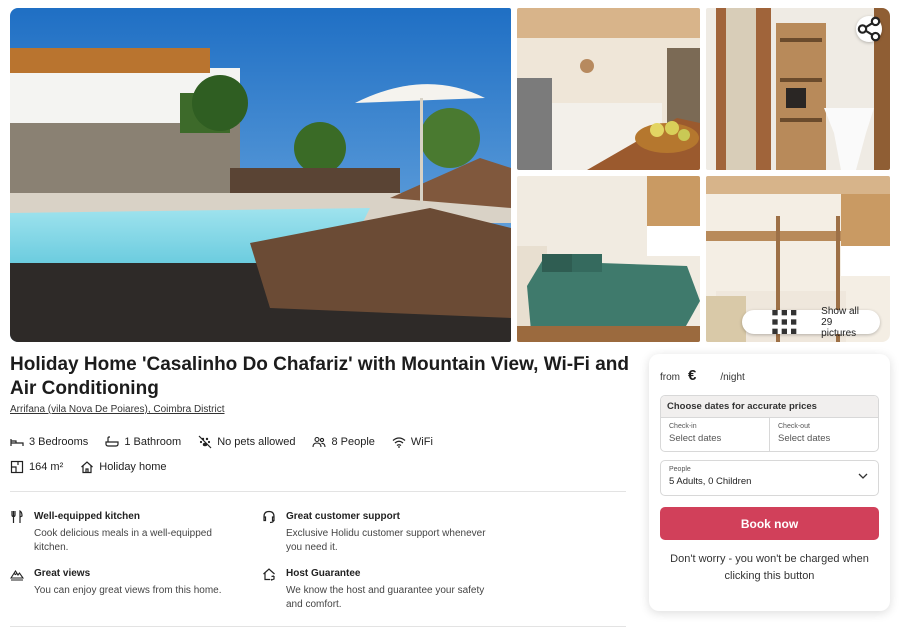 This screenshot has width=900, height=628. I want to click on people-select: People 5 Adults, 0 Children, so click(769, 478).